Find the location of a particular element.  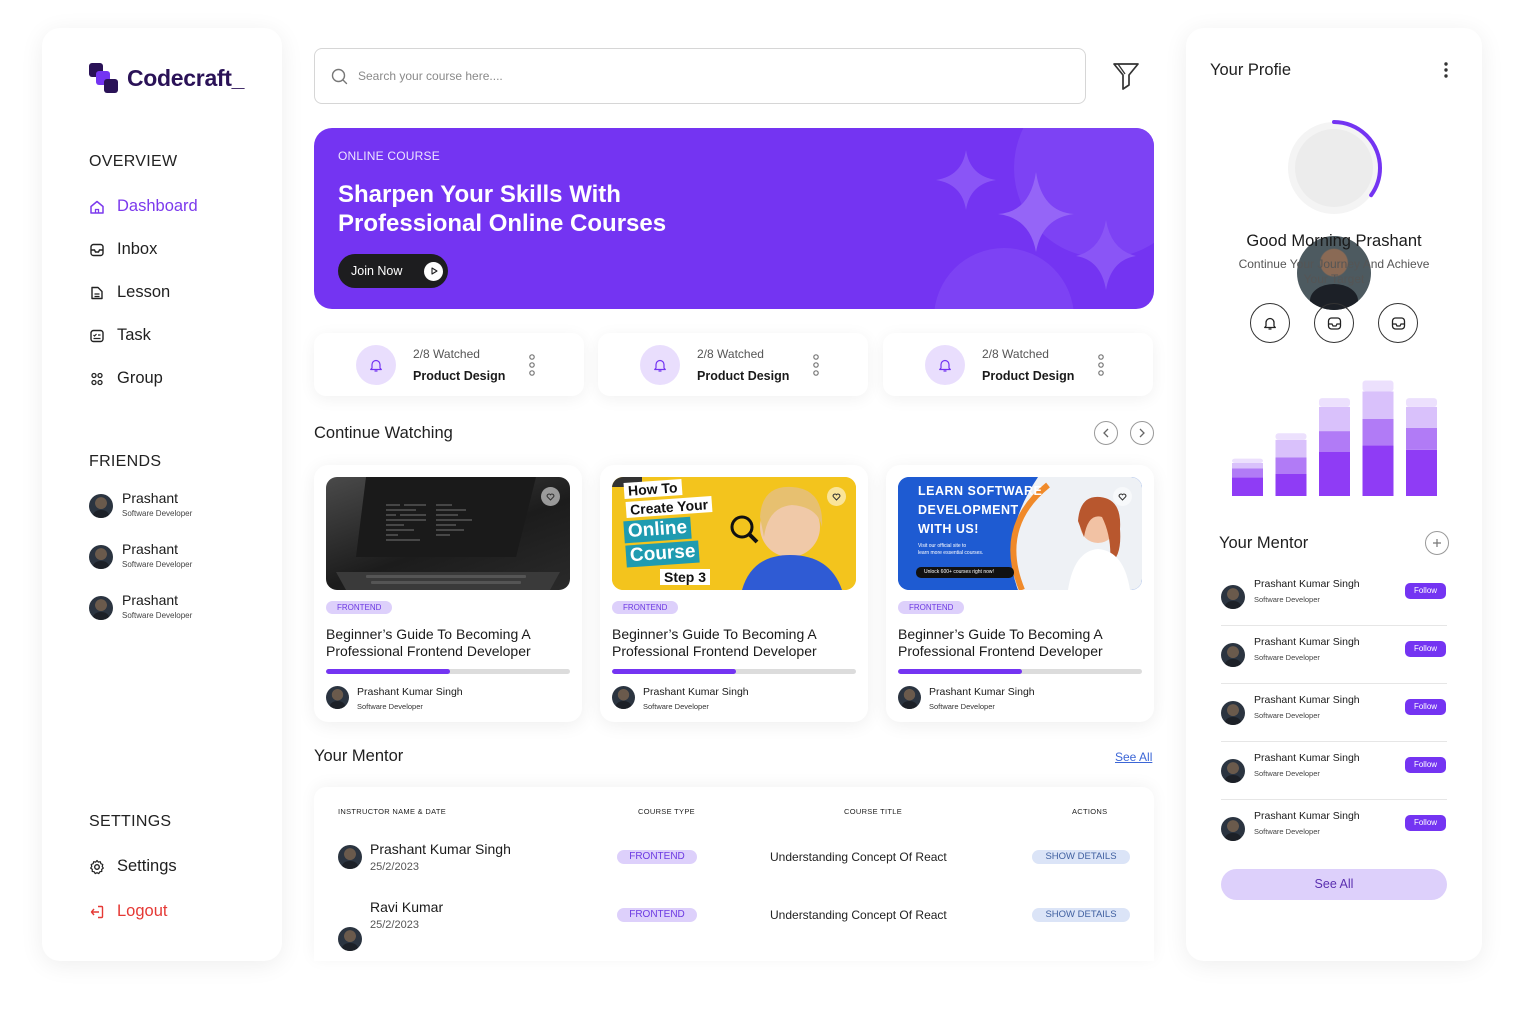

friend-name: Prashant is located at coordinates (150, 600).